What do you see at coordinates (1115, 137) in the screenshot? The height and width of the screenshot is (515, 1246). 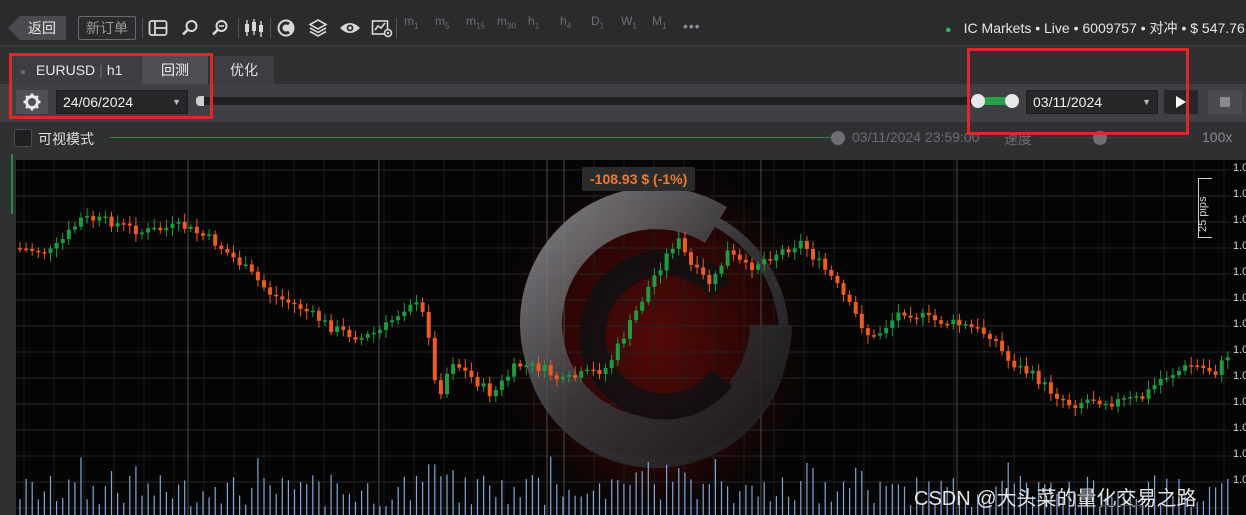 I see `speed-slider` at bounding box center [1115, 137].